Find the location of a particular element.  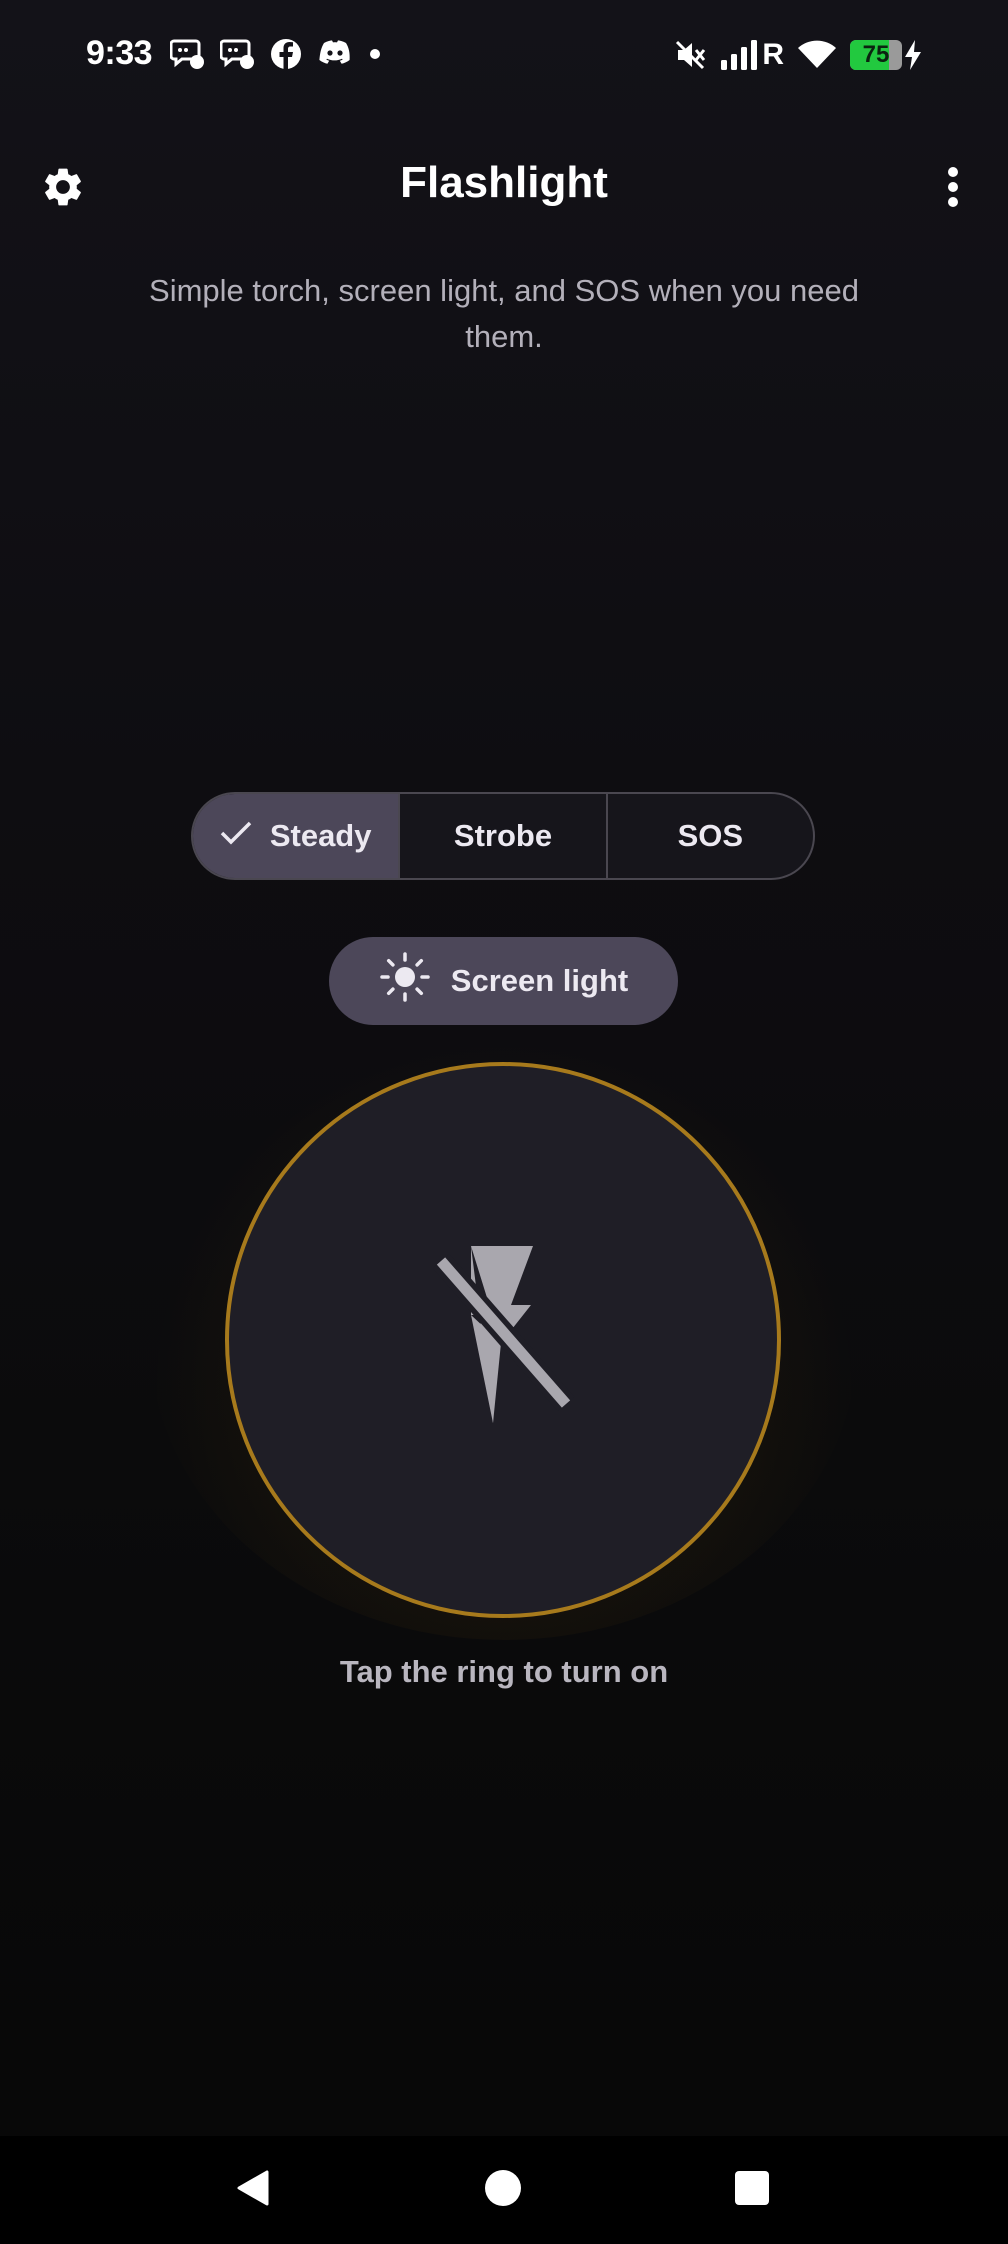

home-icon is located at coordinates (503, 2190).